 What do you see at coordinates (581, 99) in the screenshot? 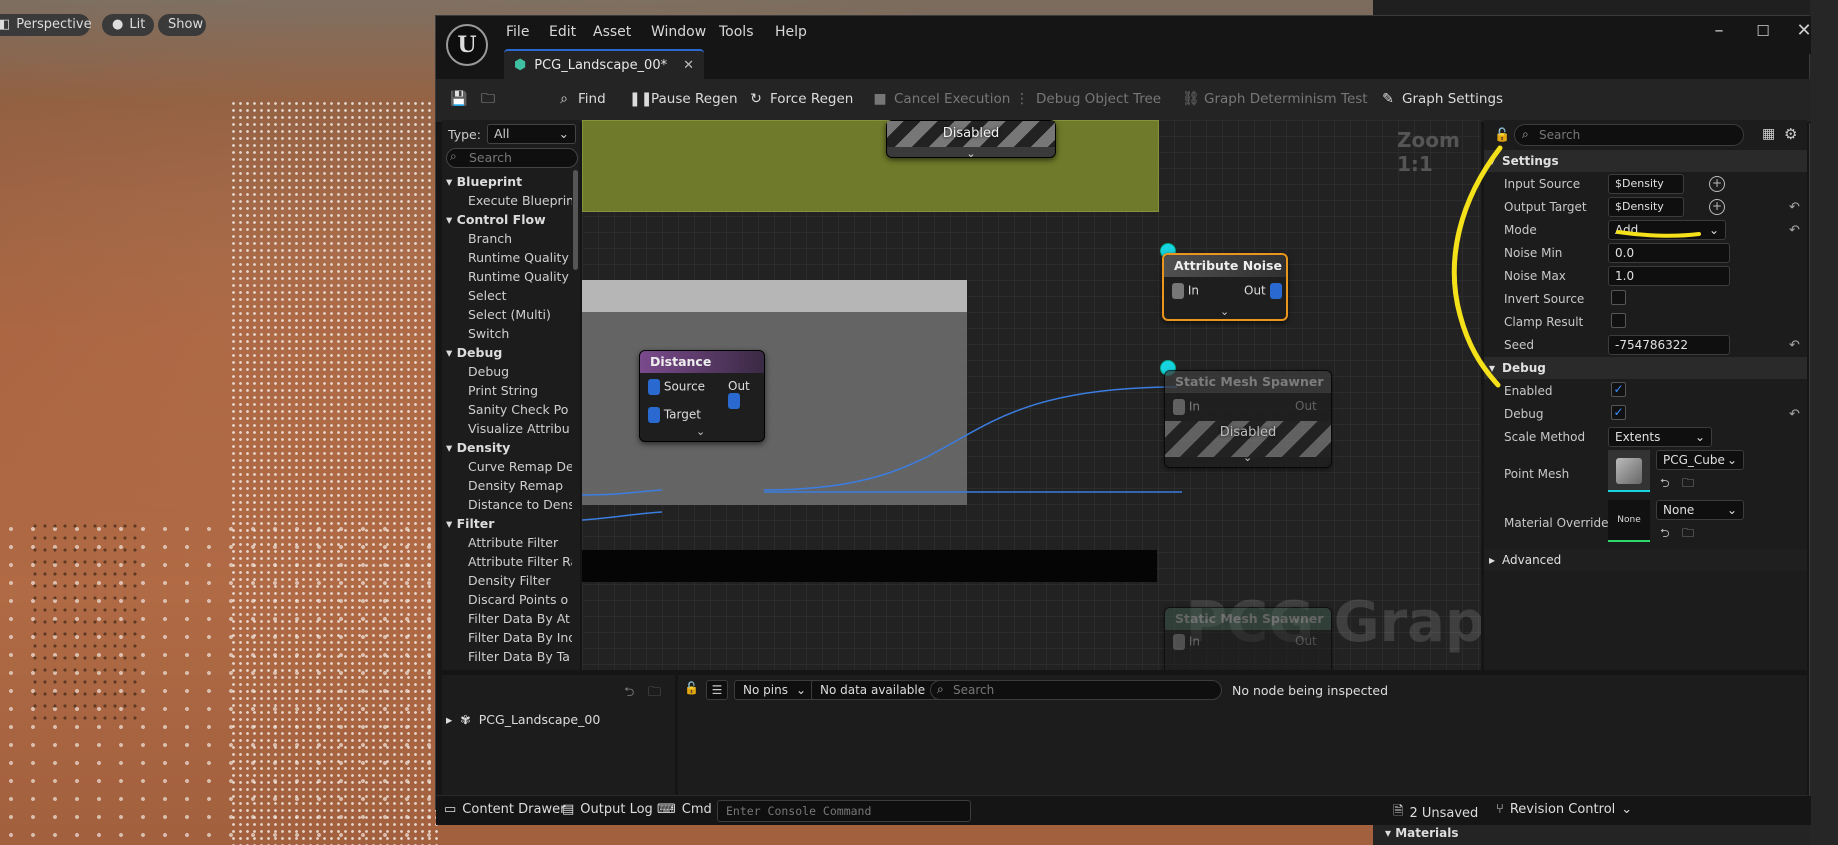
I see `find-button: ⌕ Find` at bounding box center [581, 99].